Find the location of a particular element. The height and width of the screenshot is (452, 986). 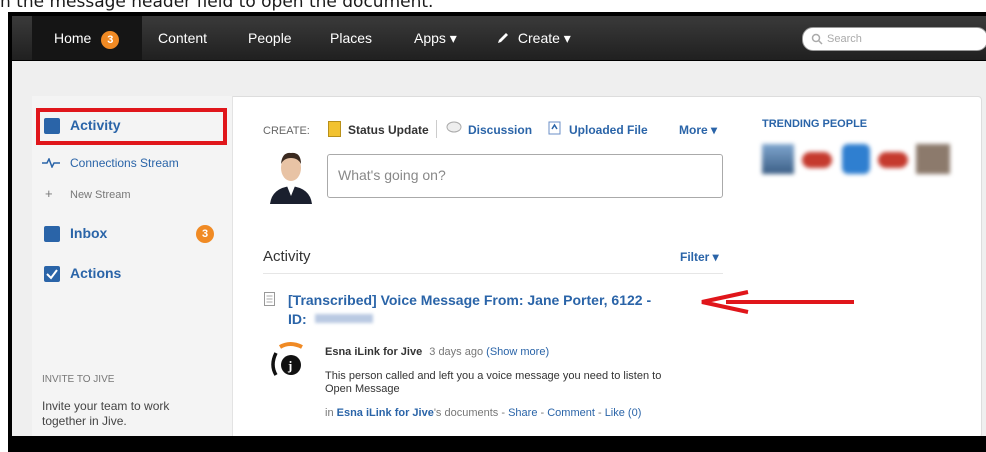

redacted-id is located at coordinates (343, 318).